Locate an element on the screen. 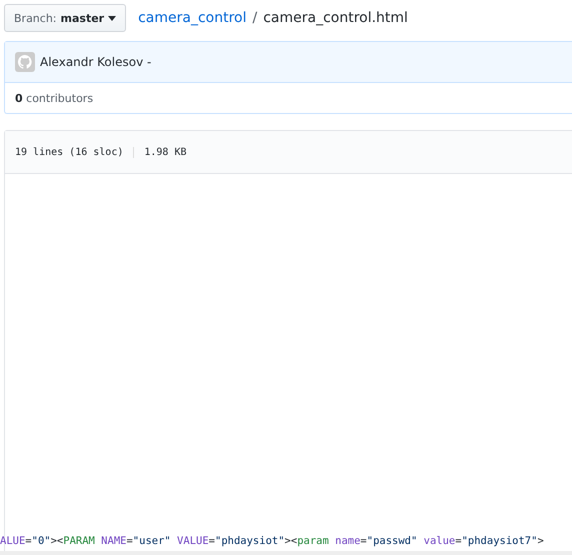  commit-author: Alexandr Kolesov - is located at coordinates (96, 62).